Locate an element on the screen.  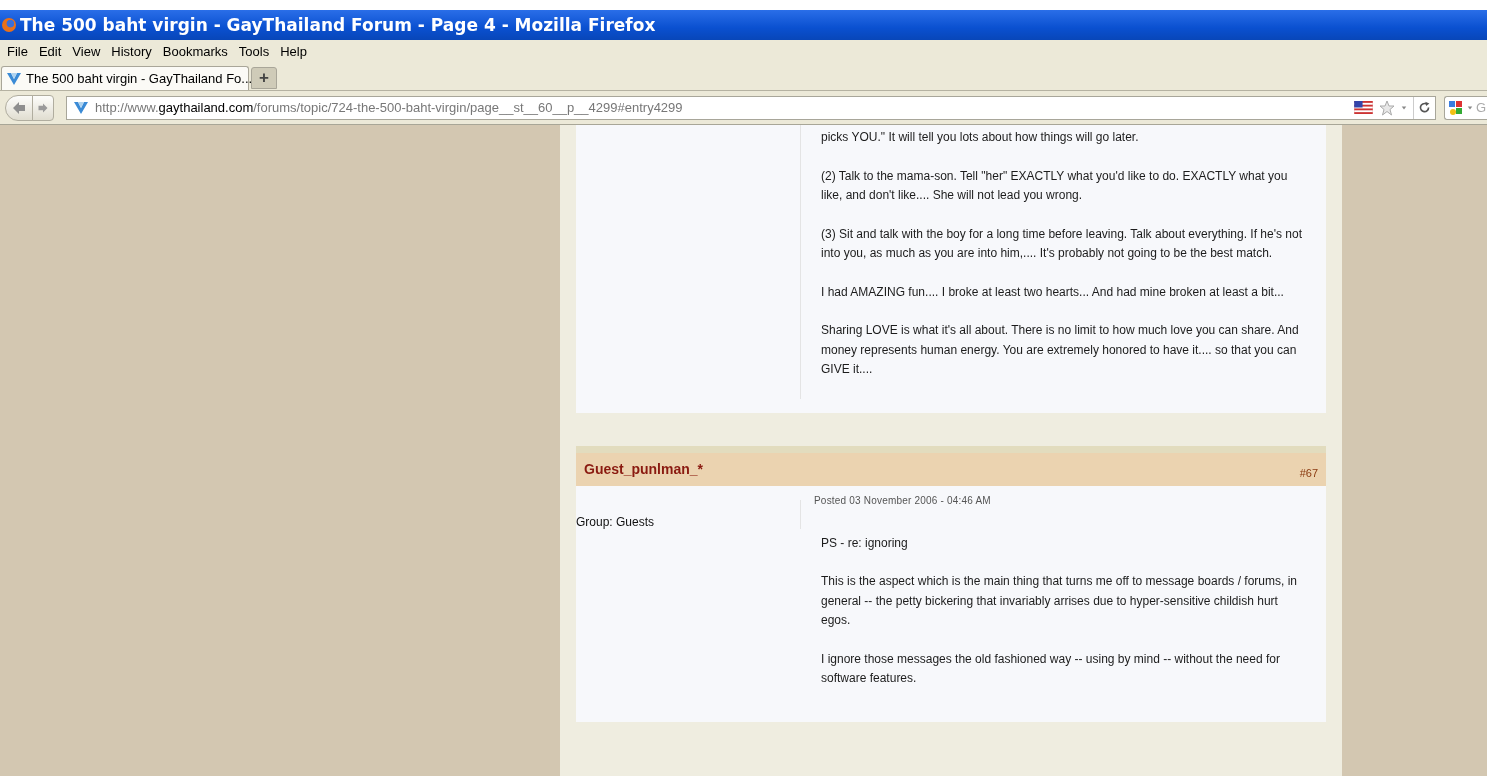
tab-favicon-icon is located at coordinates (14, 78).